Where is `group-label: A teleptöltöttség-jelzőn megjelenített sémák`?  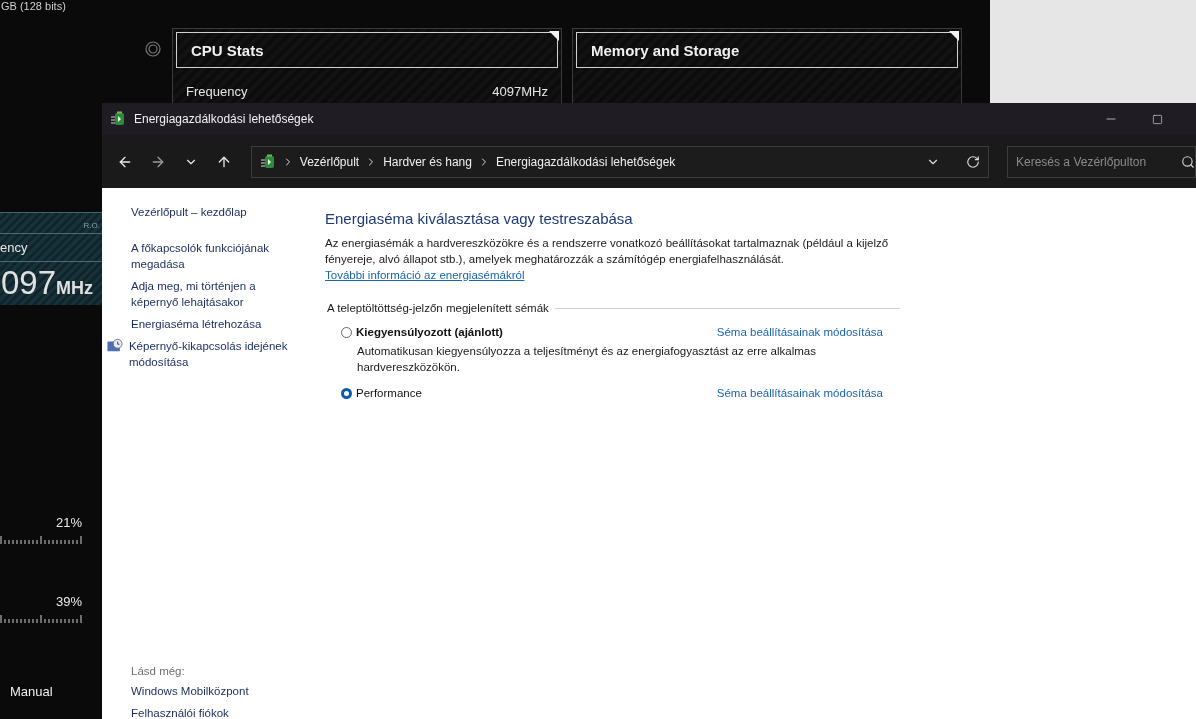 group-label: A teleptöltöttség-jelzőn megjelenített sémák is located at coordinates (438, 308).